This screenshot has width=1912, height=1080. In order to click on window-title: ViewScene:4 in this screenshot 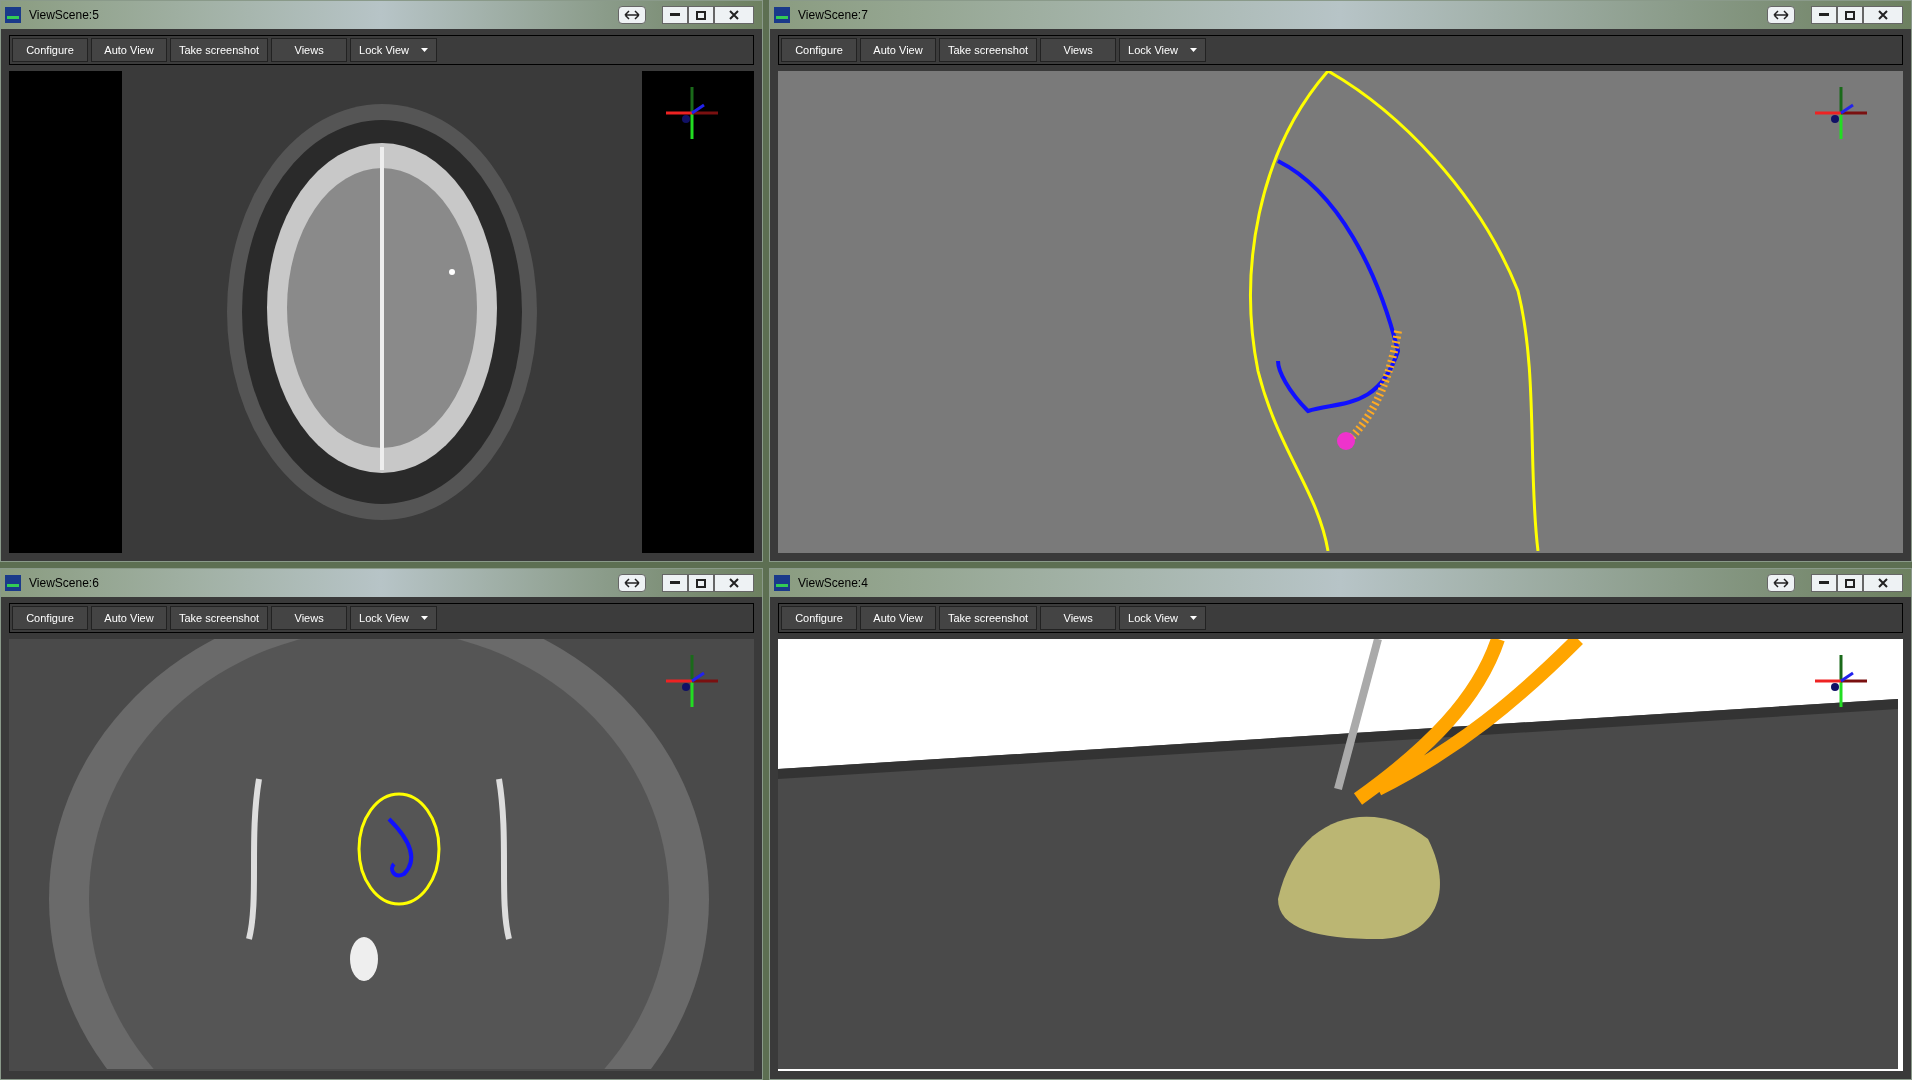, I will do `click(833, 583)`.